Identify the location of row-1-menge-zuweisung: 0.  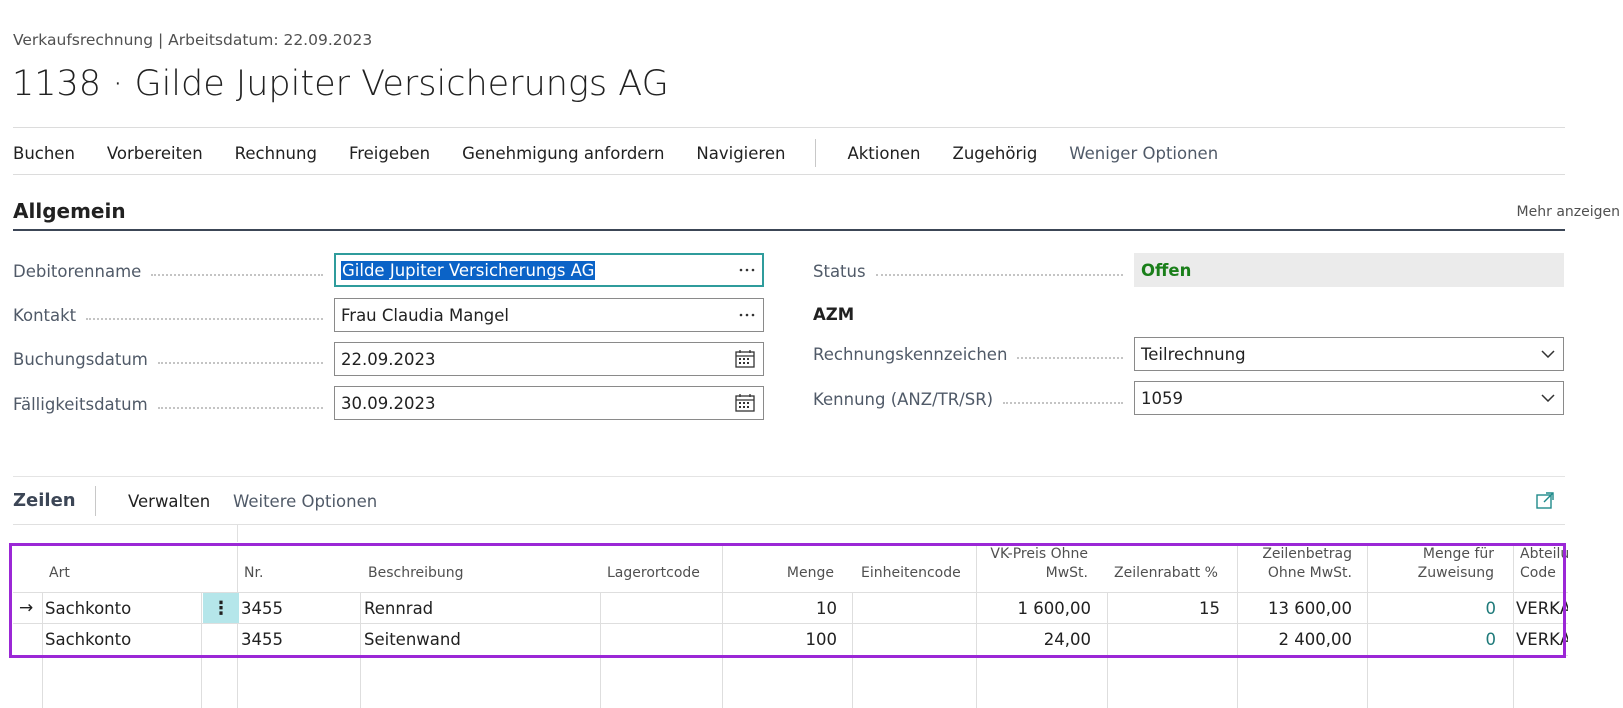
(1433, 608).